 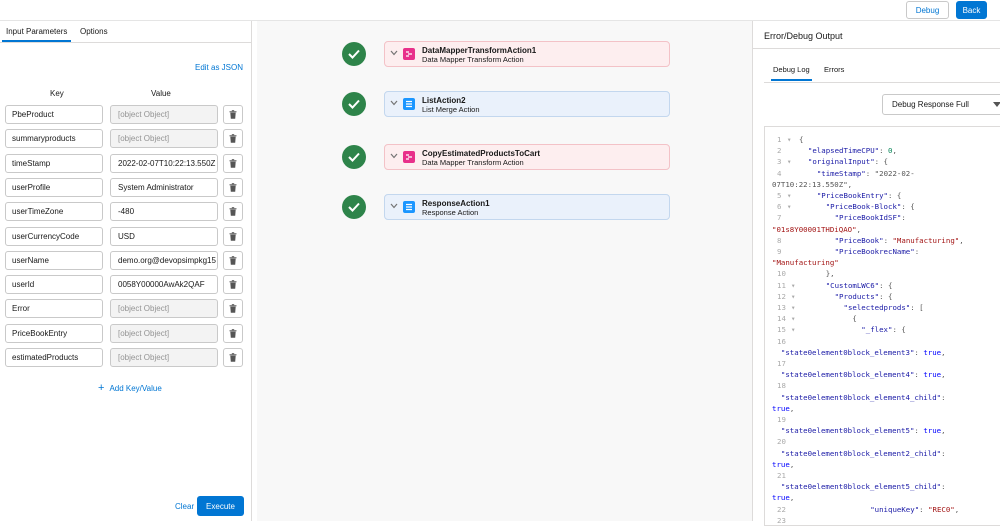 What do you see at coordinates (444, 100) in the screenshot?
I see `step-title: ListAction2` at bounding box center [444, 100].